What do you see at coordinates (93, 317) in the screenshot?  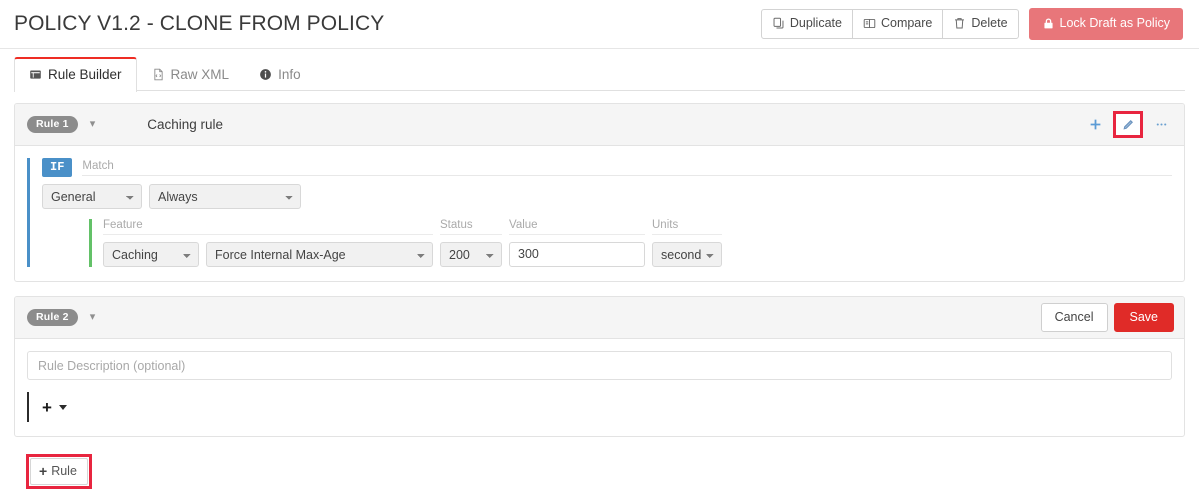 I see `rule-2-collapse-toggle: ▾` at bounding box center [93, 317].